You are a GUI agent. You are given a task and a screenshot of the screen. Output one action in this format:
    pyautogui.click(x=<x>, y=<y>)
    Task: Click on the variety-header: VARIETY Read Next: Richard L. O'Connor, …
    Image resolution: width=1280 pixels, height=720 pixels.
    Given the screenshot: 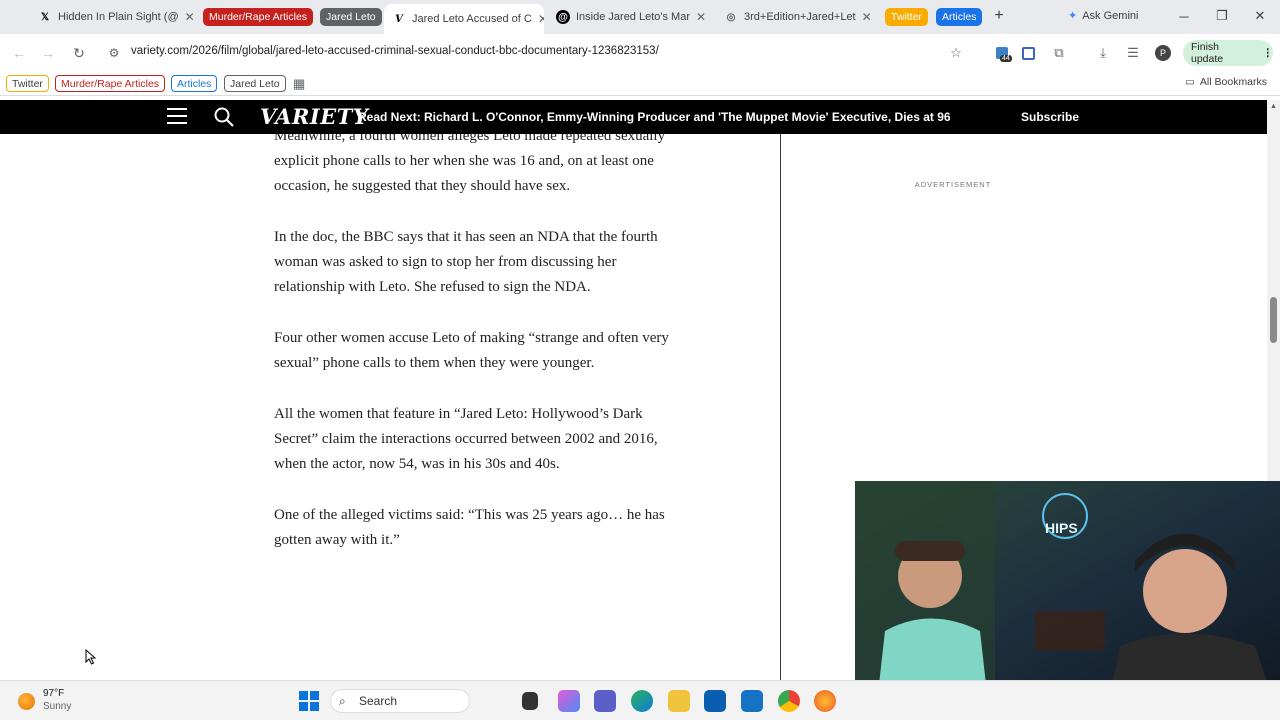 What is the action you would take?
    pyautogui.click(x=633, y=117)
    